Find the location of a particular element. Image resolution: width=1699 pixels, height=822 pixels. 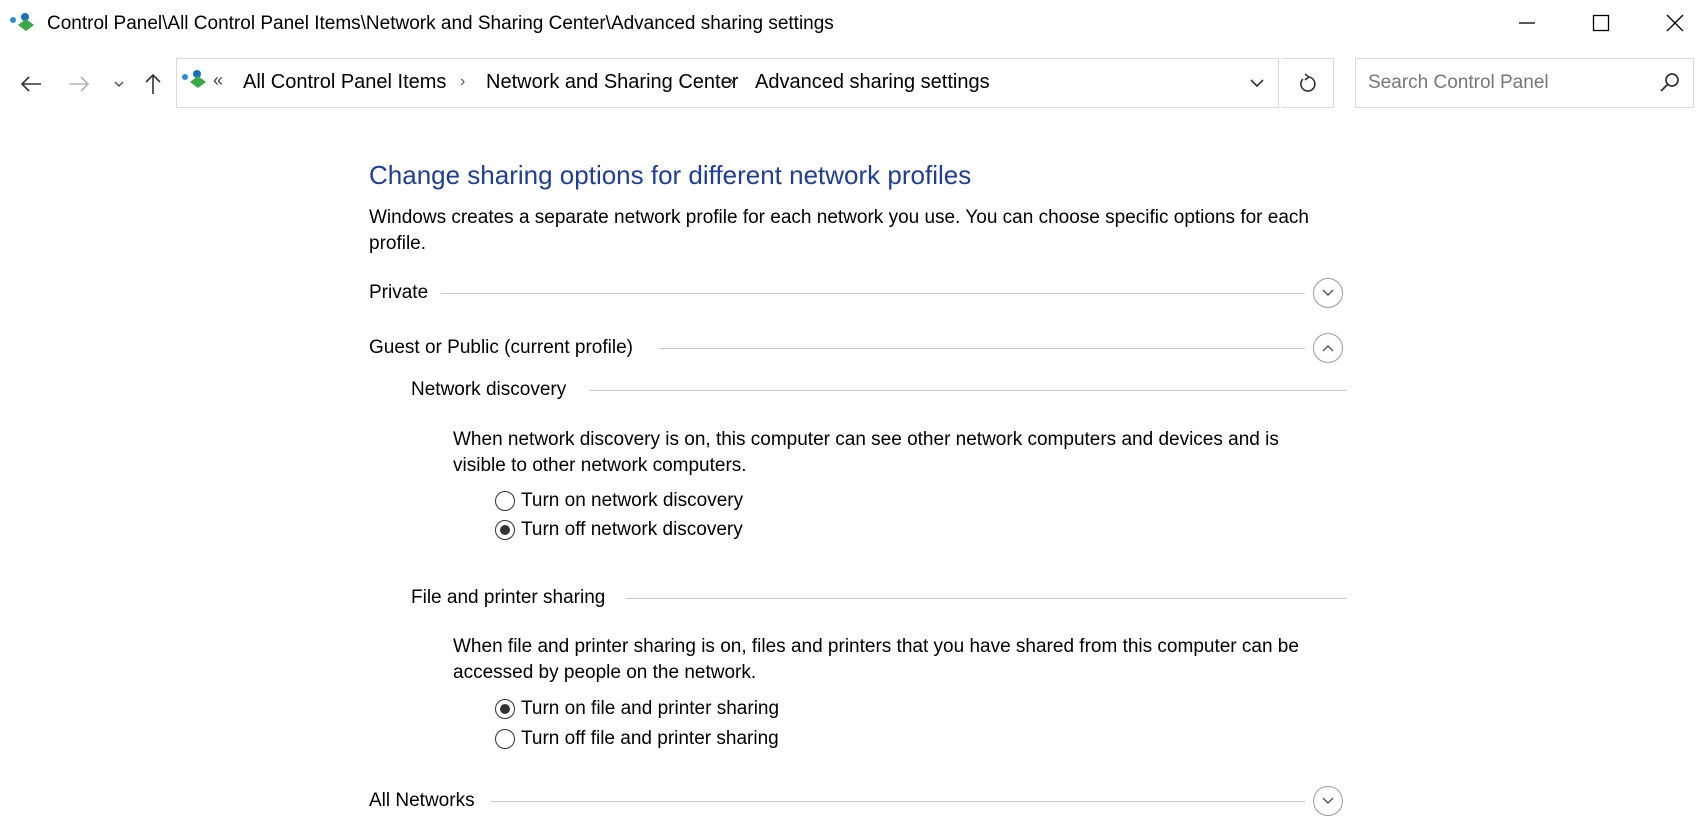

forward-arrow-icon is located at coordinates (79, 84).